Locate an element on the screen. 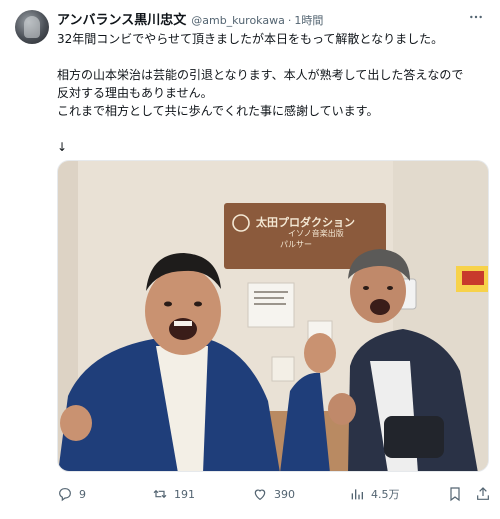 This screenshot has width=500, height=519. retweet-count: 191 is located at coordinates (184, 494).